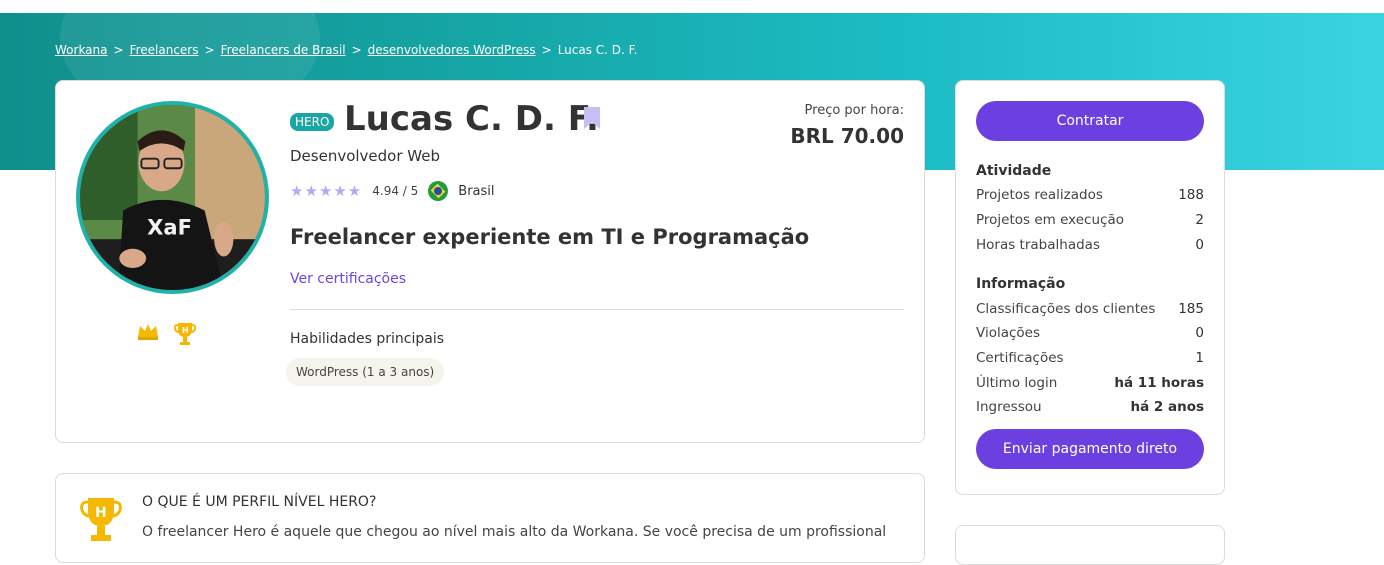  I want to click on avatar-photo: XaF, so click(172, 197).